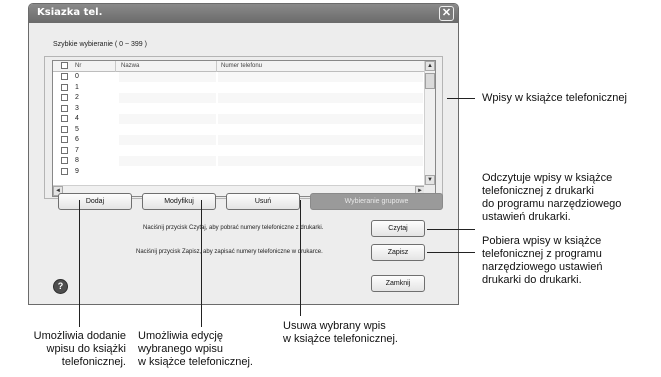 This screenshot has height=377, width=661. I want to click on title-bar: Ksiazka tel. ✕, so click(243, 13).